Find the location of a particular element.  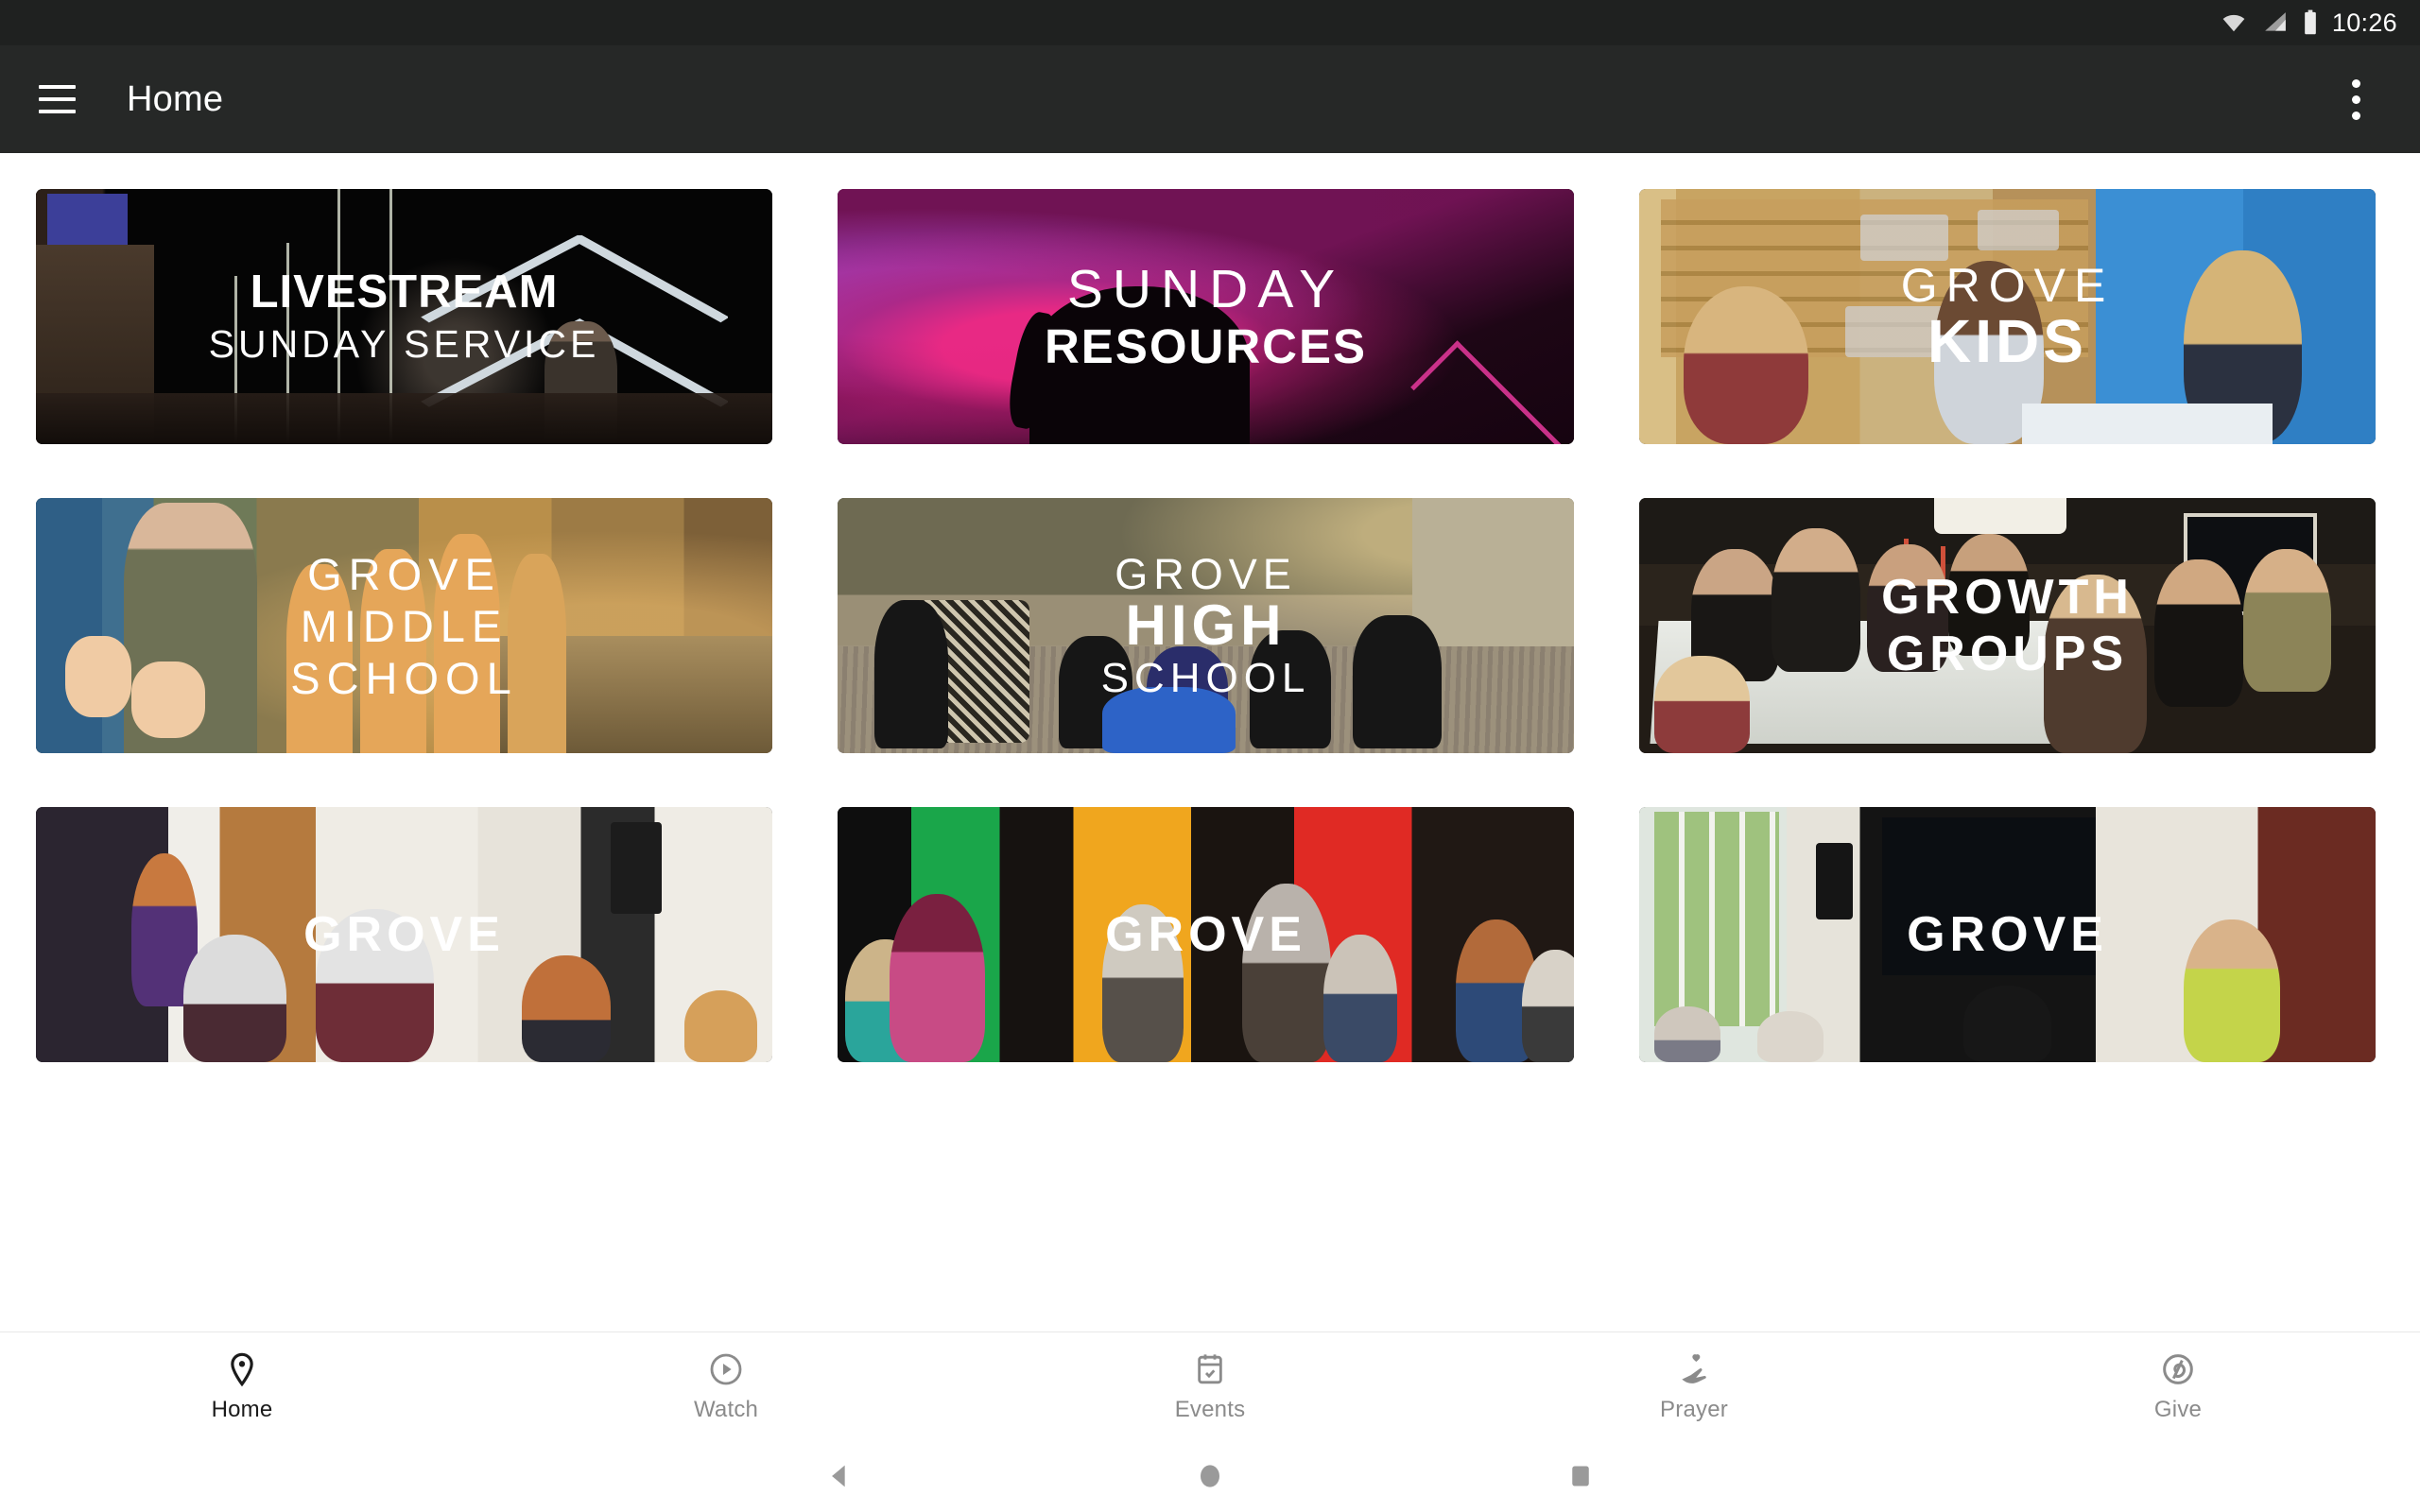

bottom-nav-label-events: Events is located at coordinates (1210, 1409).